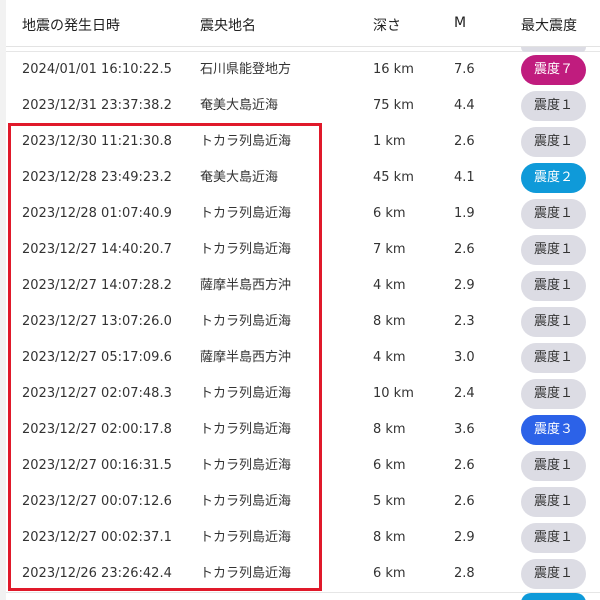 Image resolution: width=600 pixels, height=600 pixels. What do you see at coordinates (246, 69) in the screenshot?
I see `quake-location: 石川県能登地方` at bounding box center [246, 69].